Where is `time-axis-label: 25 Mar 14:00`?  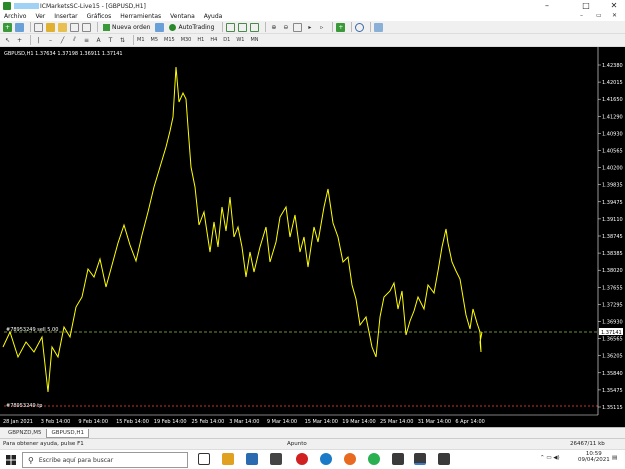 time-axis-label: 25 Mar 14:00 is located at coordinates (396, 422).